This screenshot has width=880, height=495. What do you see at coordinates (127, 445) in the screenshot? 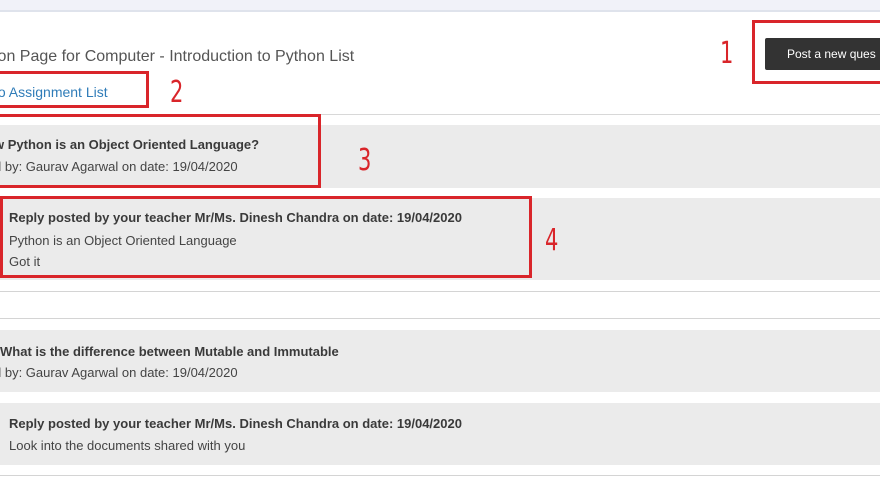
I see `reply-text: Look into the documents shared with you` at bounding box center [127, 445].